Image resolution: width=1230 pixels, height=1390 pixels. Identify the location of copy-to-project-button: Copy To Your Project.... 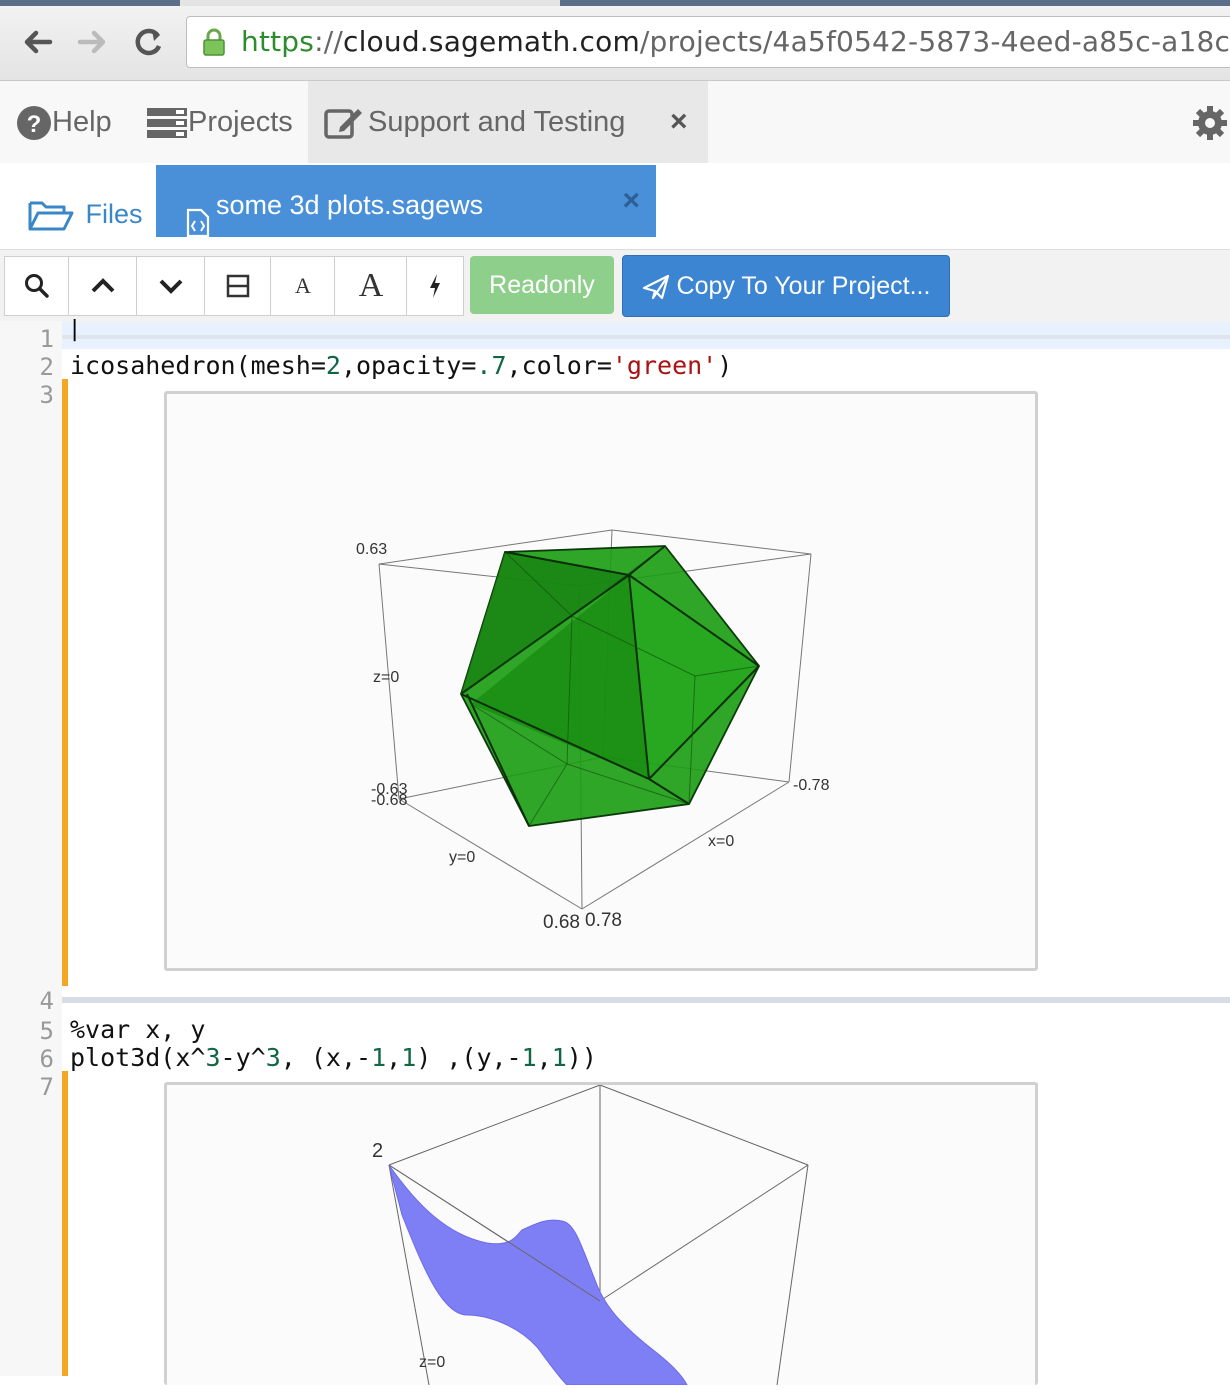
(786, 286).